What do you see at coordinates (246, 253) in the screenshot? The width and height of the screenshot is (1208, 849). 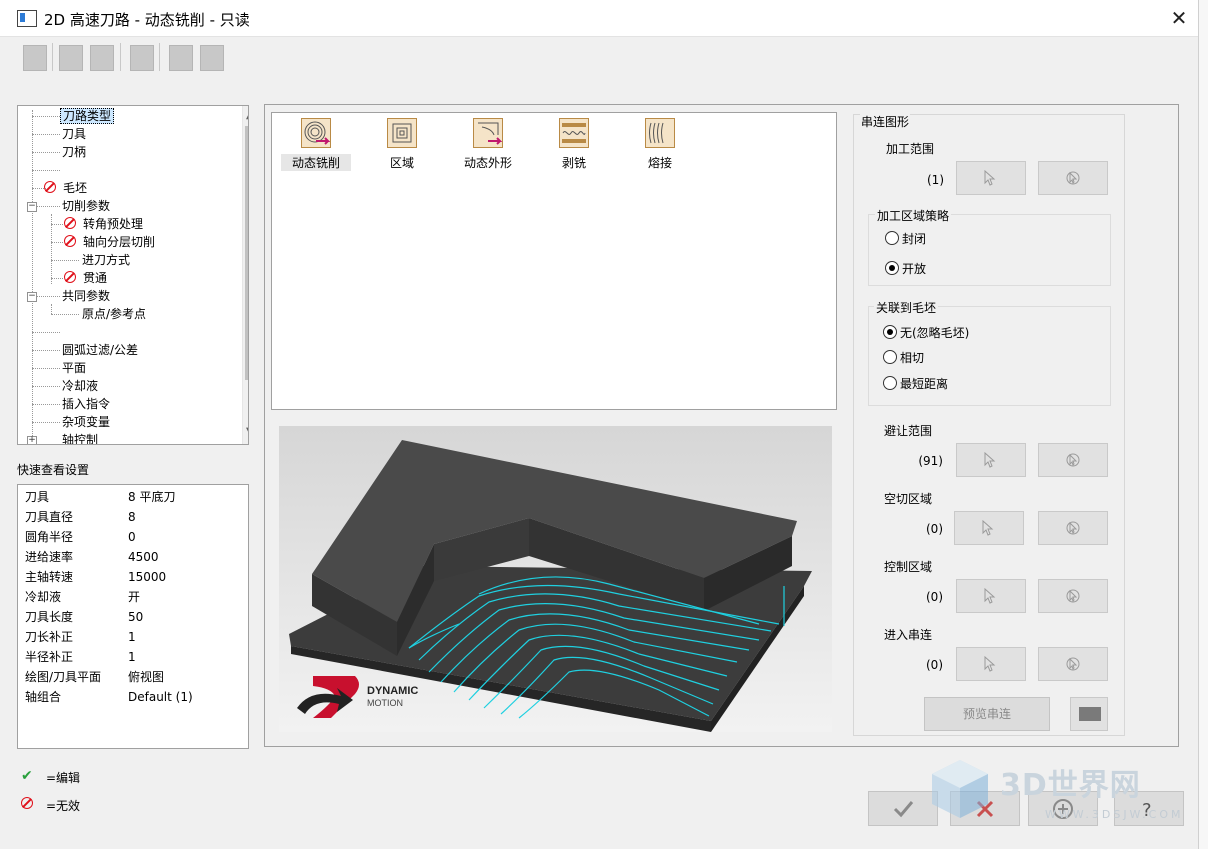 I see `scroll-thumb` at bounding box center [246, 253].